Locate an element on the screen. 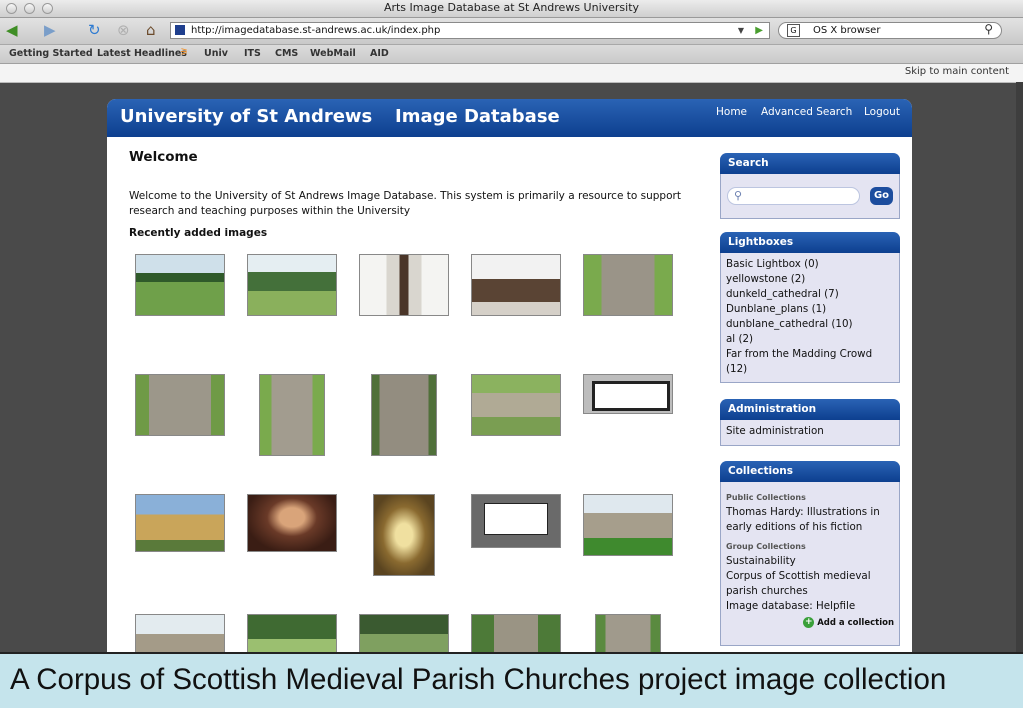 The width and height of the screenshot is (1023, 708). dropdown-arrow-icon: ▼ is located at coordinates (741, 30).